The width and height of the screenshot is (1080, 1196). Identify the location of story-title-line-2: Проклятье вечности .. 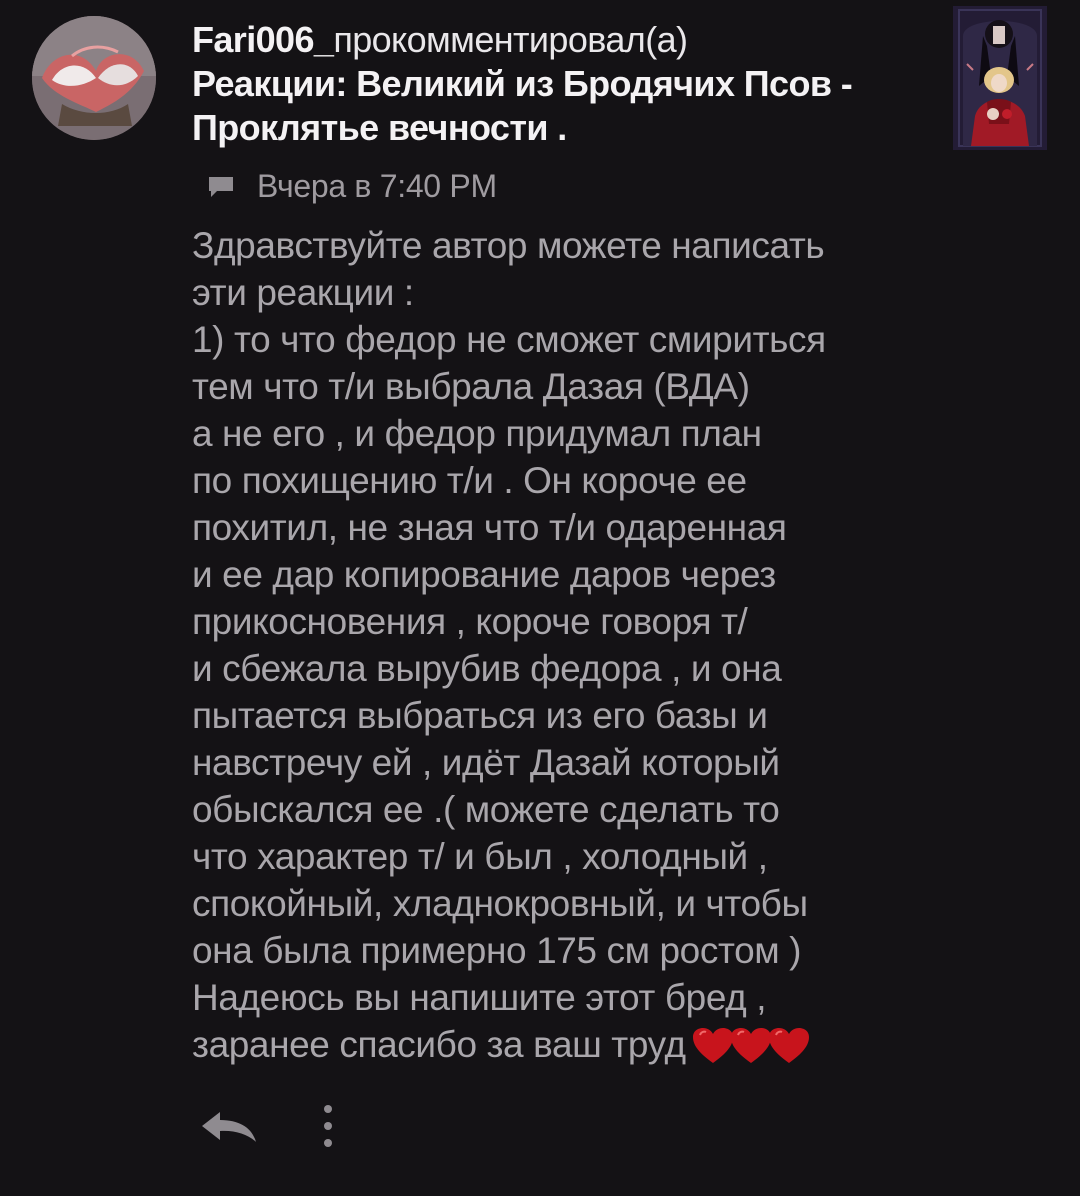
(562, 128).